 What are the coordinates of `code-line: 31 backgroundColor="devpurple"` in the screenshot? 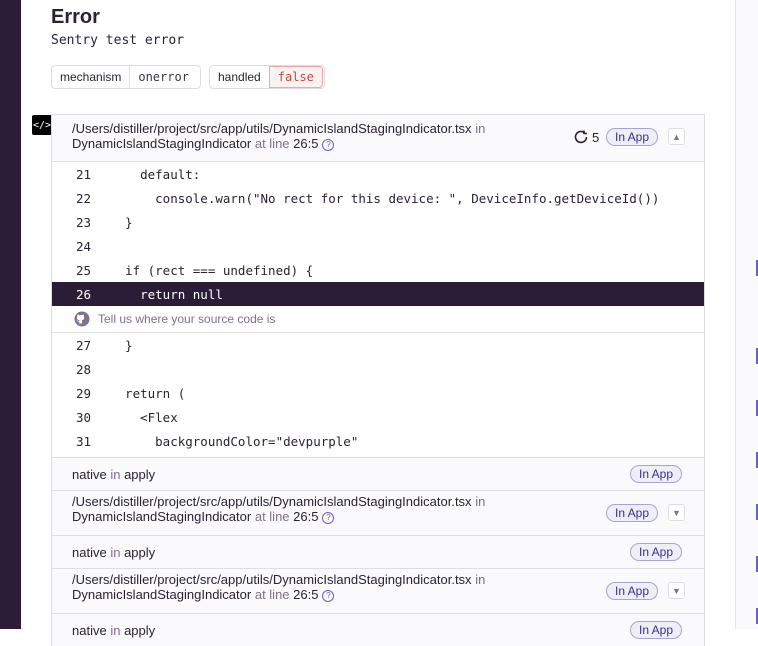 It's located at (217, 441).